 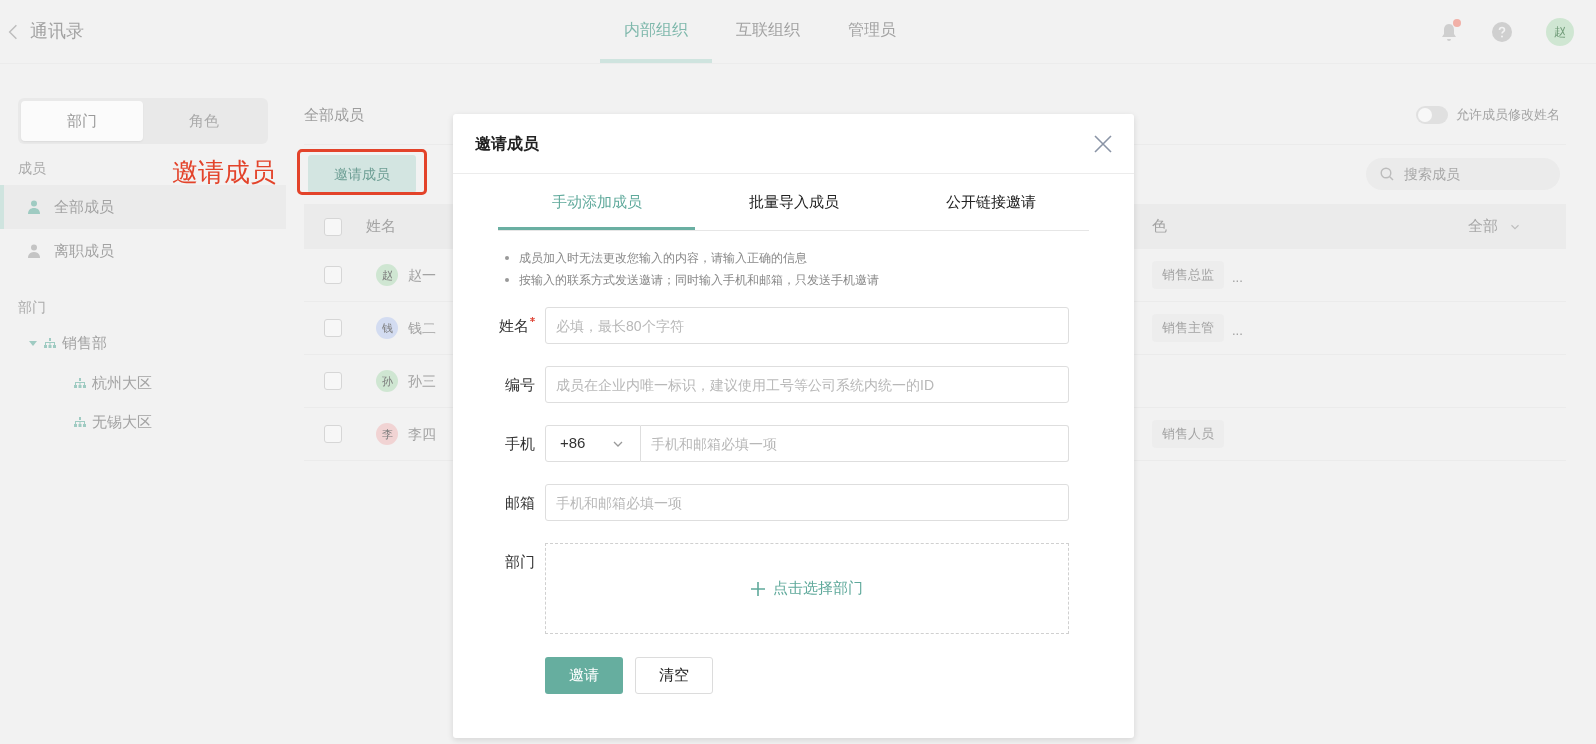 What do you see at coordinates (387, 434) in the screenshot?
I see `member-avatar: 李` at bounding box center [387, 434].